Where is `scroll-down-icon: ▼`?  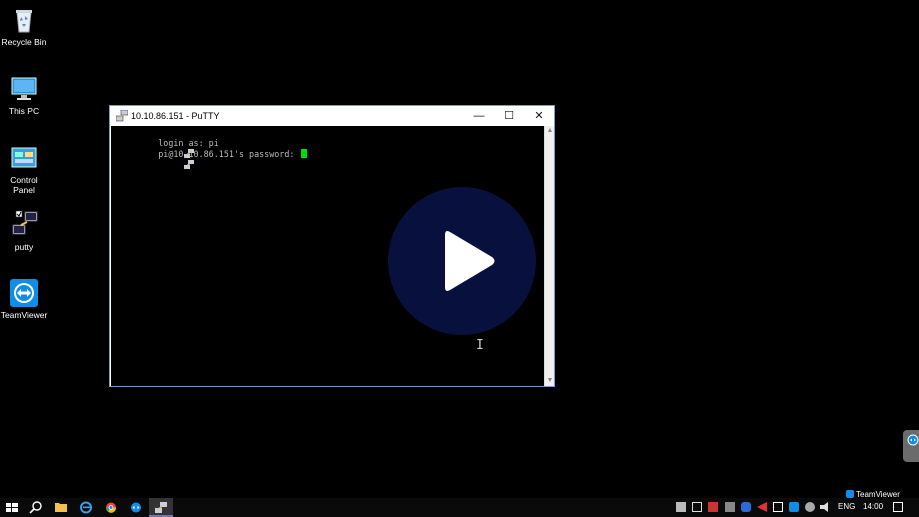
scroll-down-icon: ▼ is located at coordinates (550, 381).